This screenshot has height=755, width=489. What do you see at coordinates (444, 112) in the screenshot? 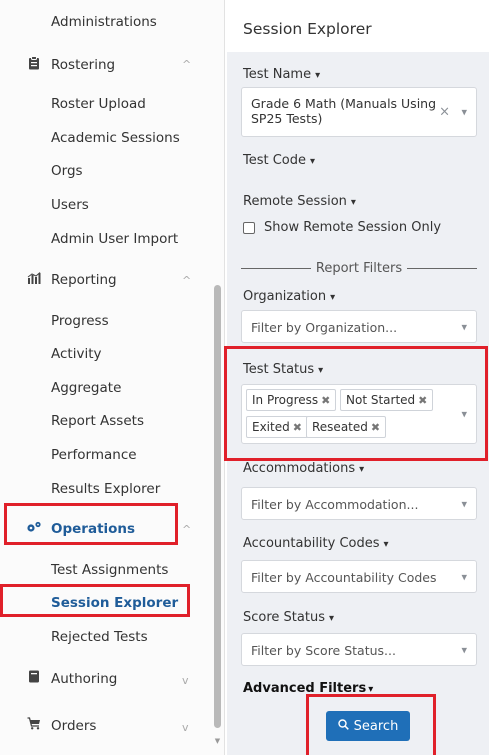
I see `clear-icon: ×` at bounding box center [444, 112].